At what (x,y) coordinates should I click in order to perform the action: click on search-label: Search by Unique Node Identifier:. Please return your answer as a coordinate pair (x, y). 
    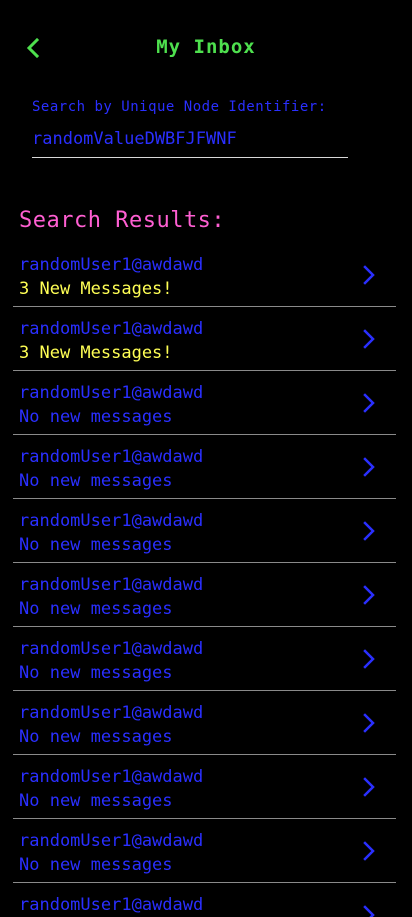
    Looking at the image, I should click on (179, 107).